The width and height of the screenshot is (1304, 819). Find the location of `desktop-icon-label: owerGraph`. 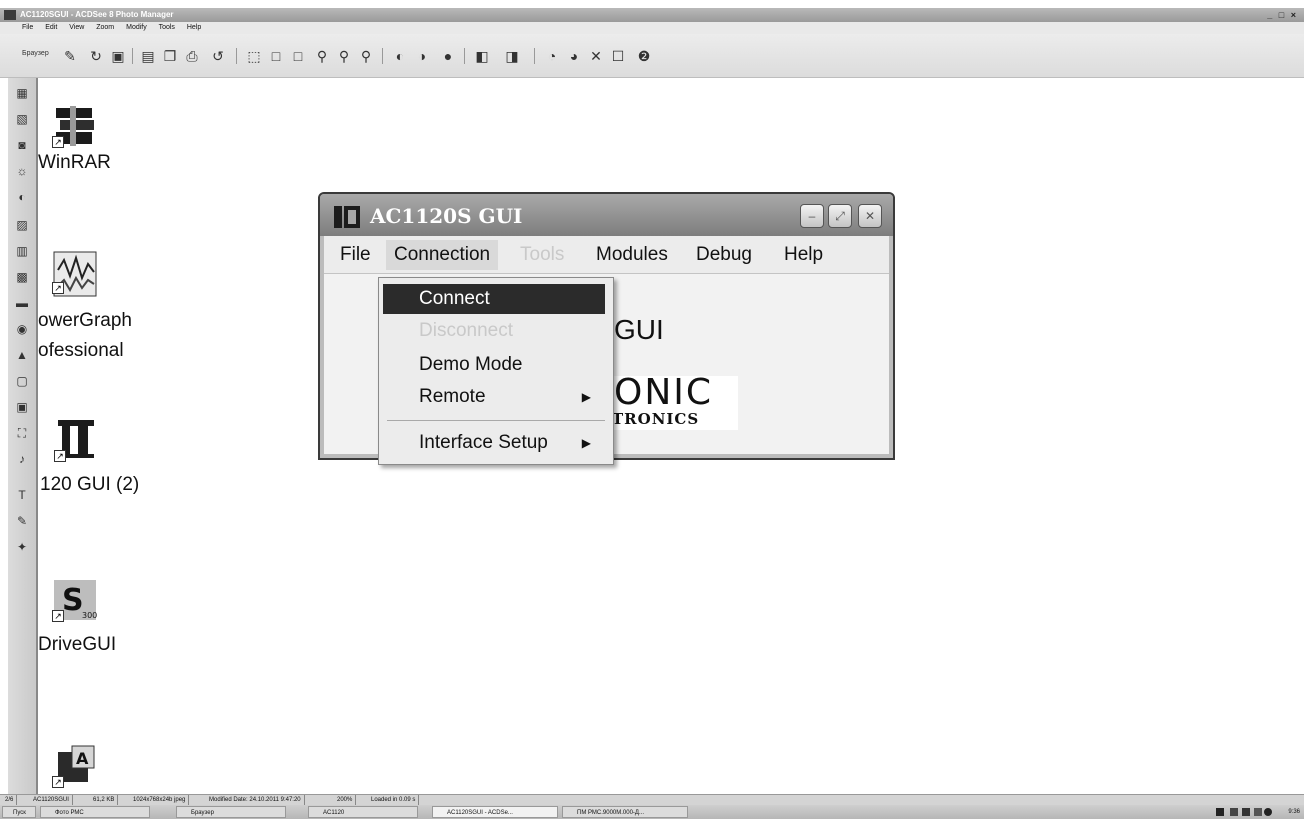

desktop-icon-label: owerGraph is located at coordinates (85, 320).